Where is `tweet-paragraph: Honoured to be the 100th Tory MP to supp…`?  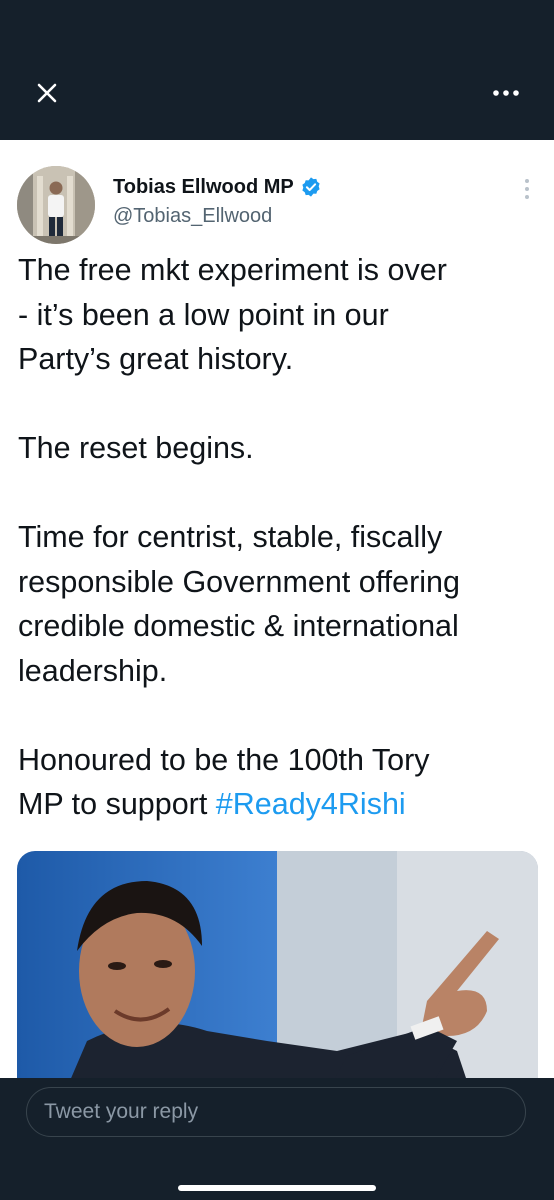
tweet-paragraph: Honoured to be the 100th Tory MP to supp… is located at coordinates (278, 782).